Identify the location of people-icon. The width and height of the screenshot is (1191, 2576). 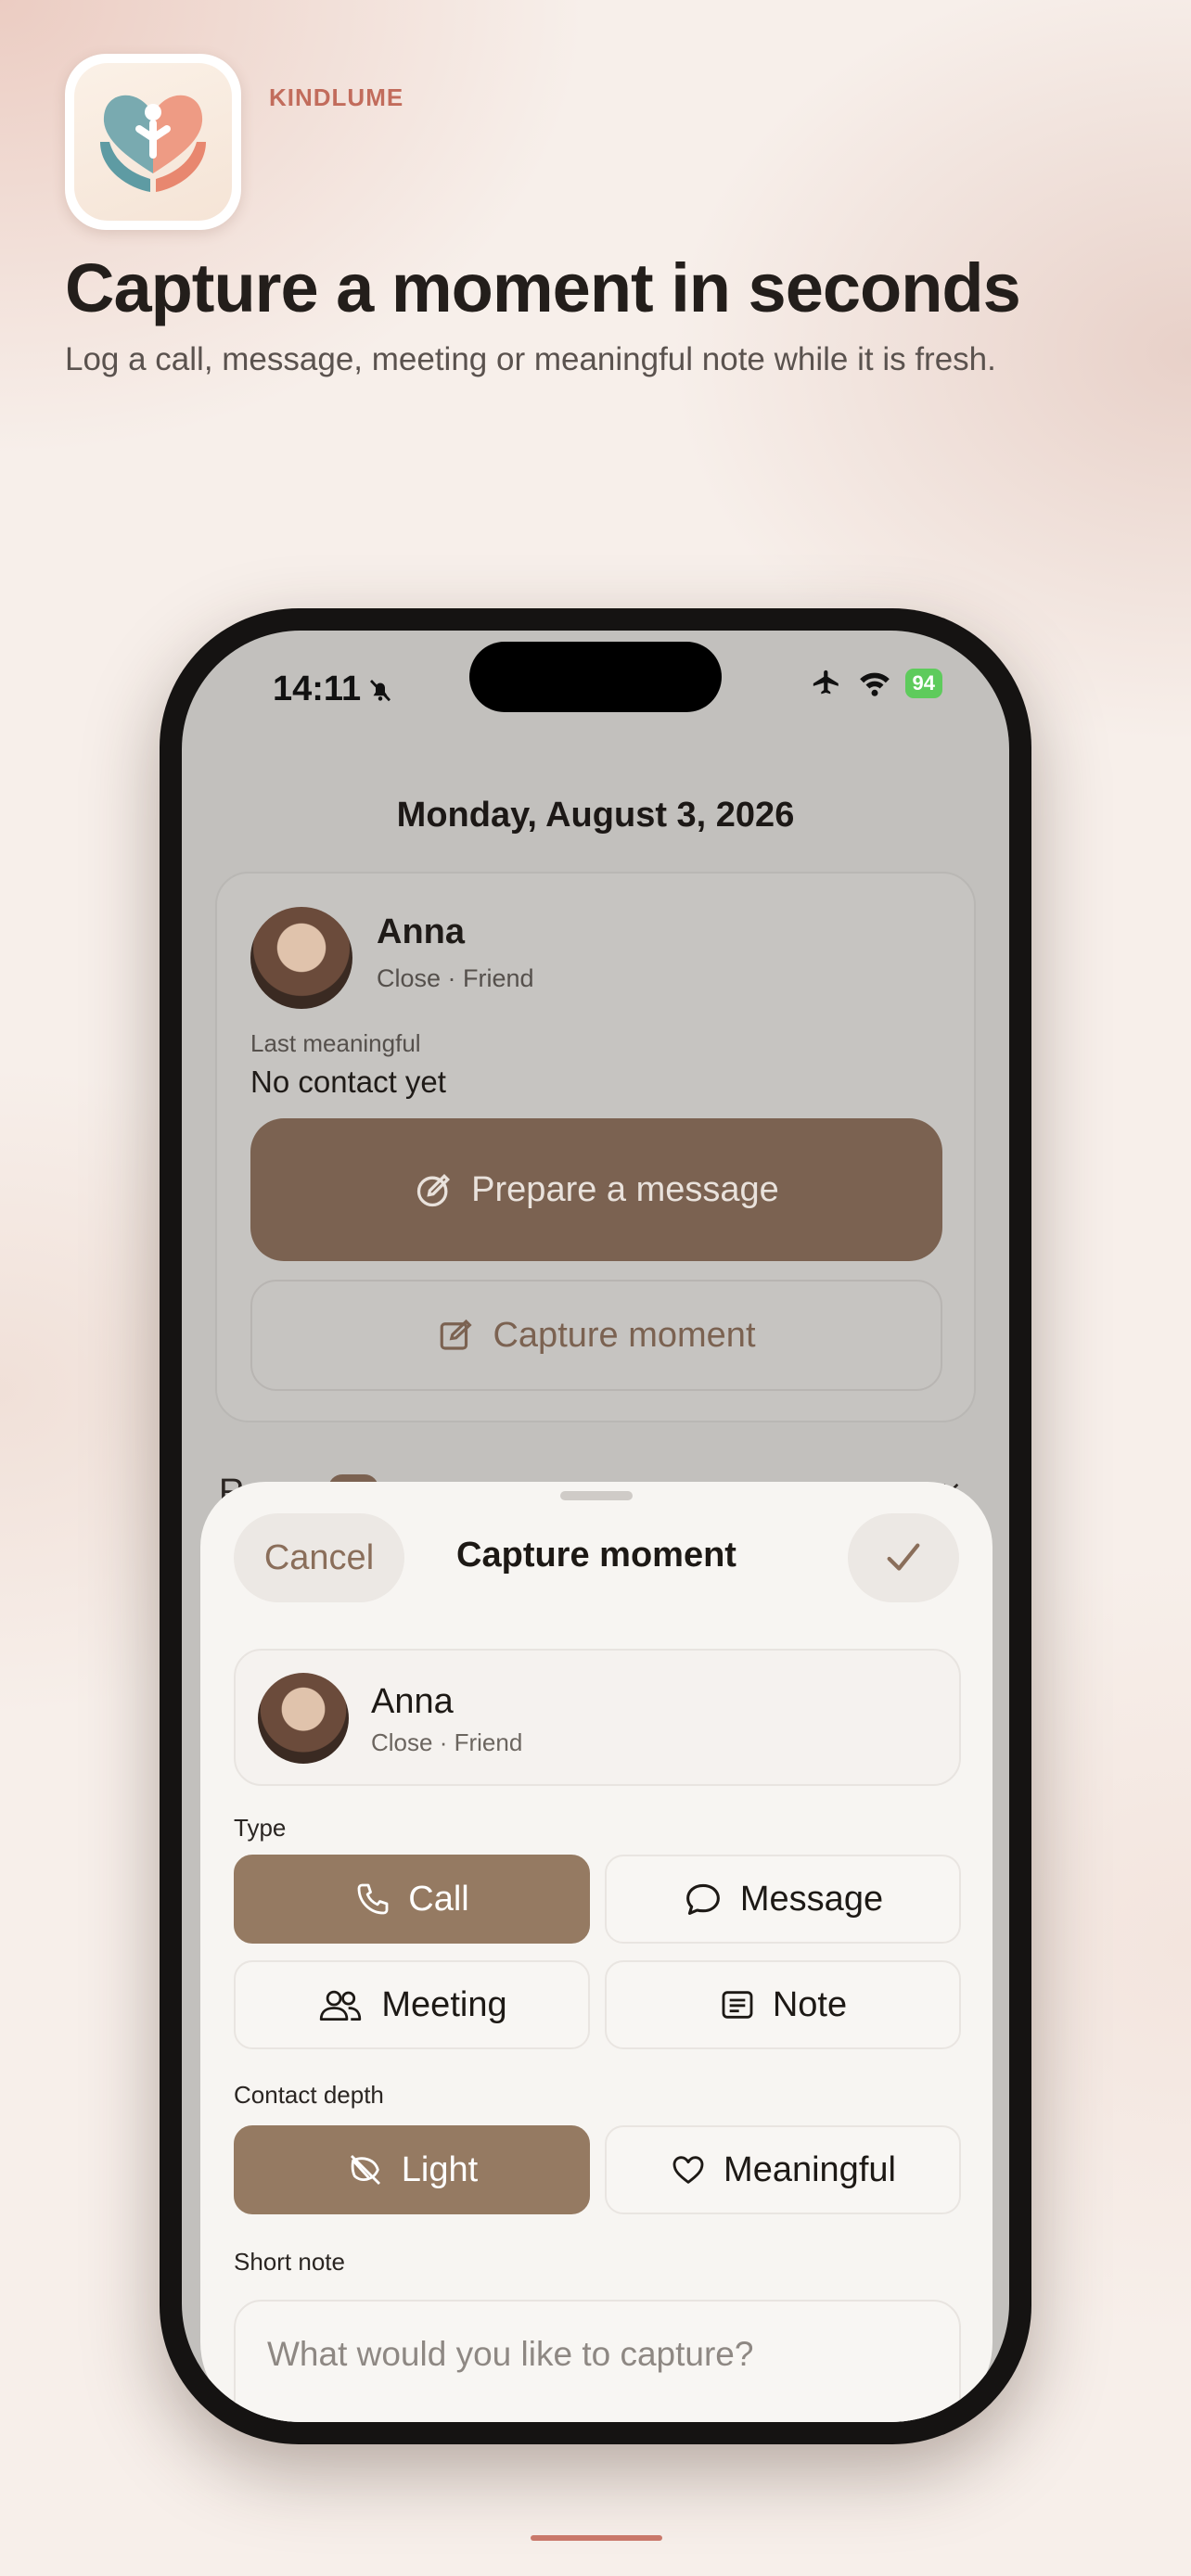
(341, 2006).